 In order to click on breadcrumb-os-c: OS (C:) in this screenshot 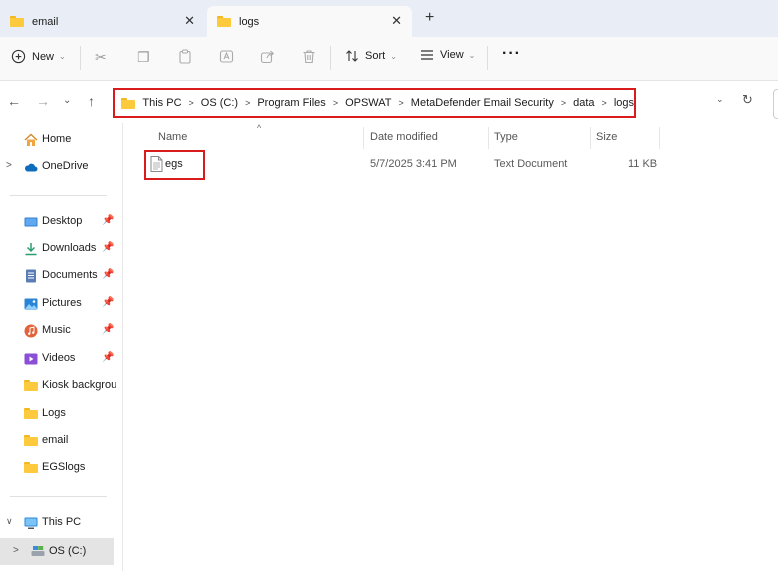, I will do `click(219, 103)`.